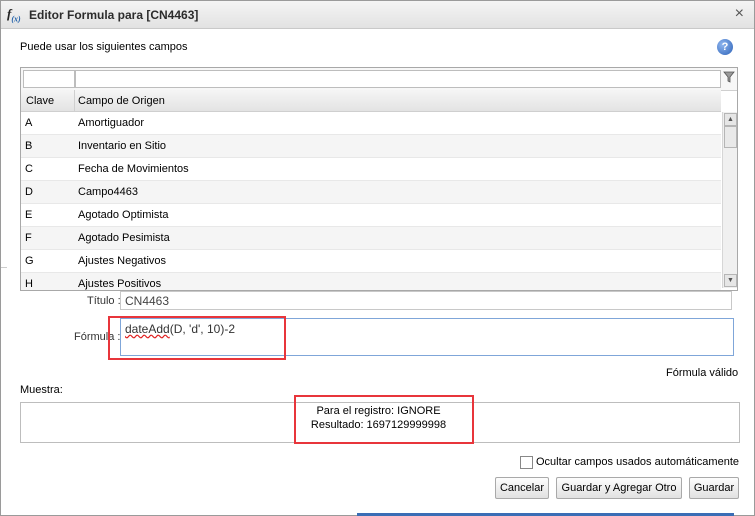  Describe the element at coordinates (122, 261) in the screenshot. I see `row-field: Ajustes Negativos` at that location.